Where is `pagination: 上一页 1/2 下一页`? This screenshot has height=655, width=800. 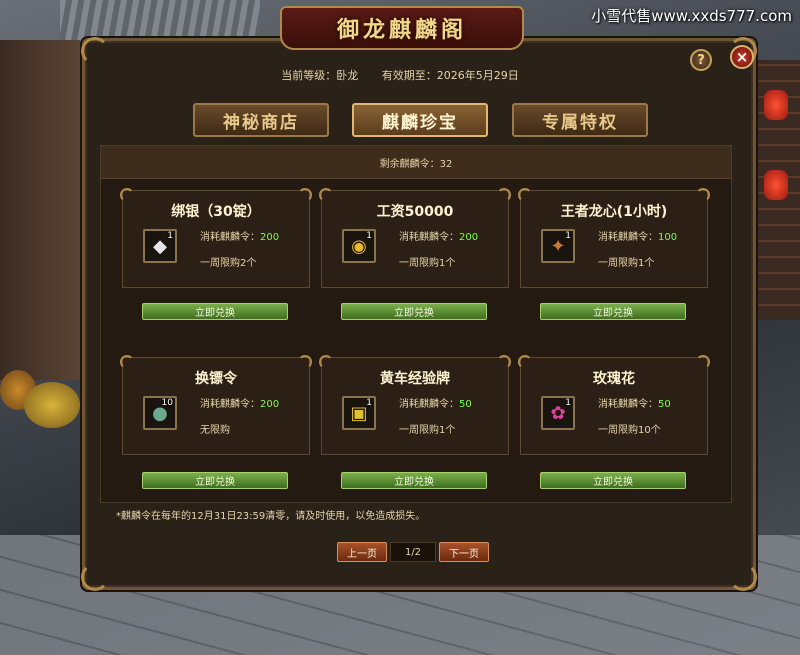
pagination: 上一页 1/2 下一页 is located at coordinates (413, 552).